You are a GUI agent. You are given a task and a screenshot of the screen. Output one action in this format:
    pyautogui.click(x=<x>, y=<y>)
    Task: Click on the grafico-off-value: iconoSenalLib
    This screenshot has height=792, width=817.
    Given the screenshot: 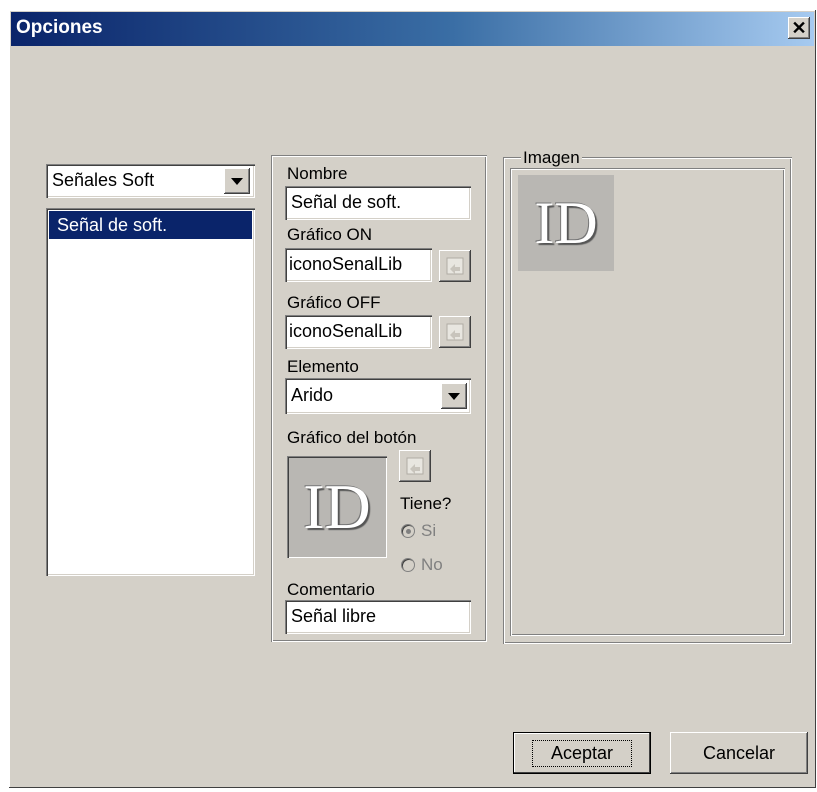 What is the action you would take?
    pyautogui.click(x=346, y=331)
    